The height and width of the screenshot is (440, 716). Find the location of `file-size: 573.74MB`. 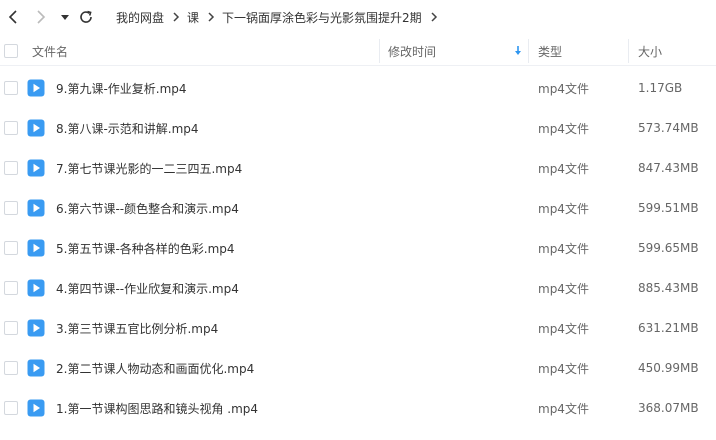

file-size: 573.74MB is located at coordinates (668, 128).